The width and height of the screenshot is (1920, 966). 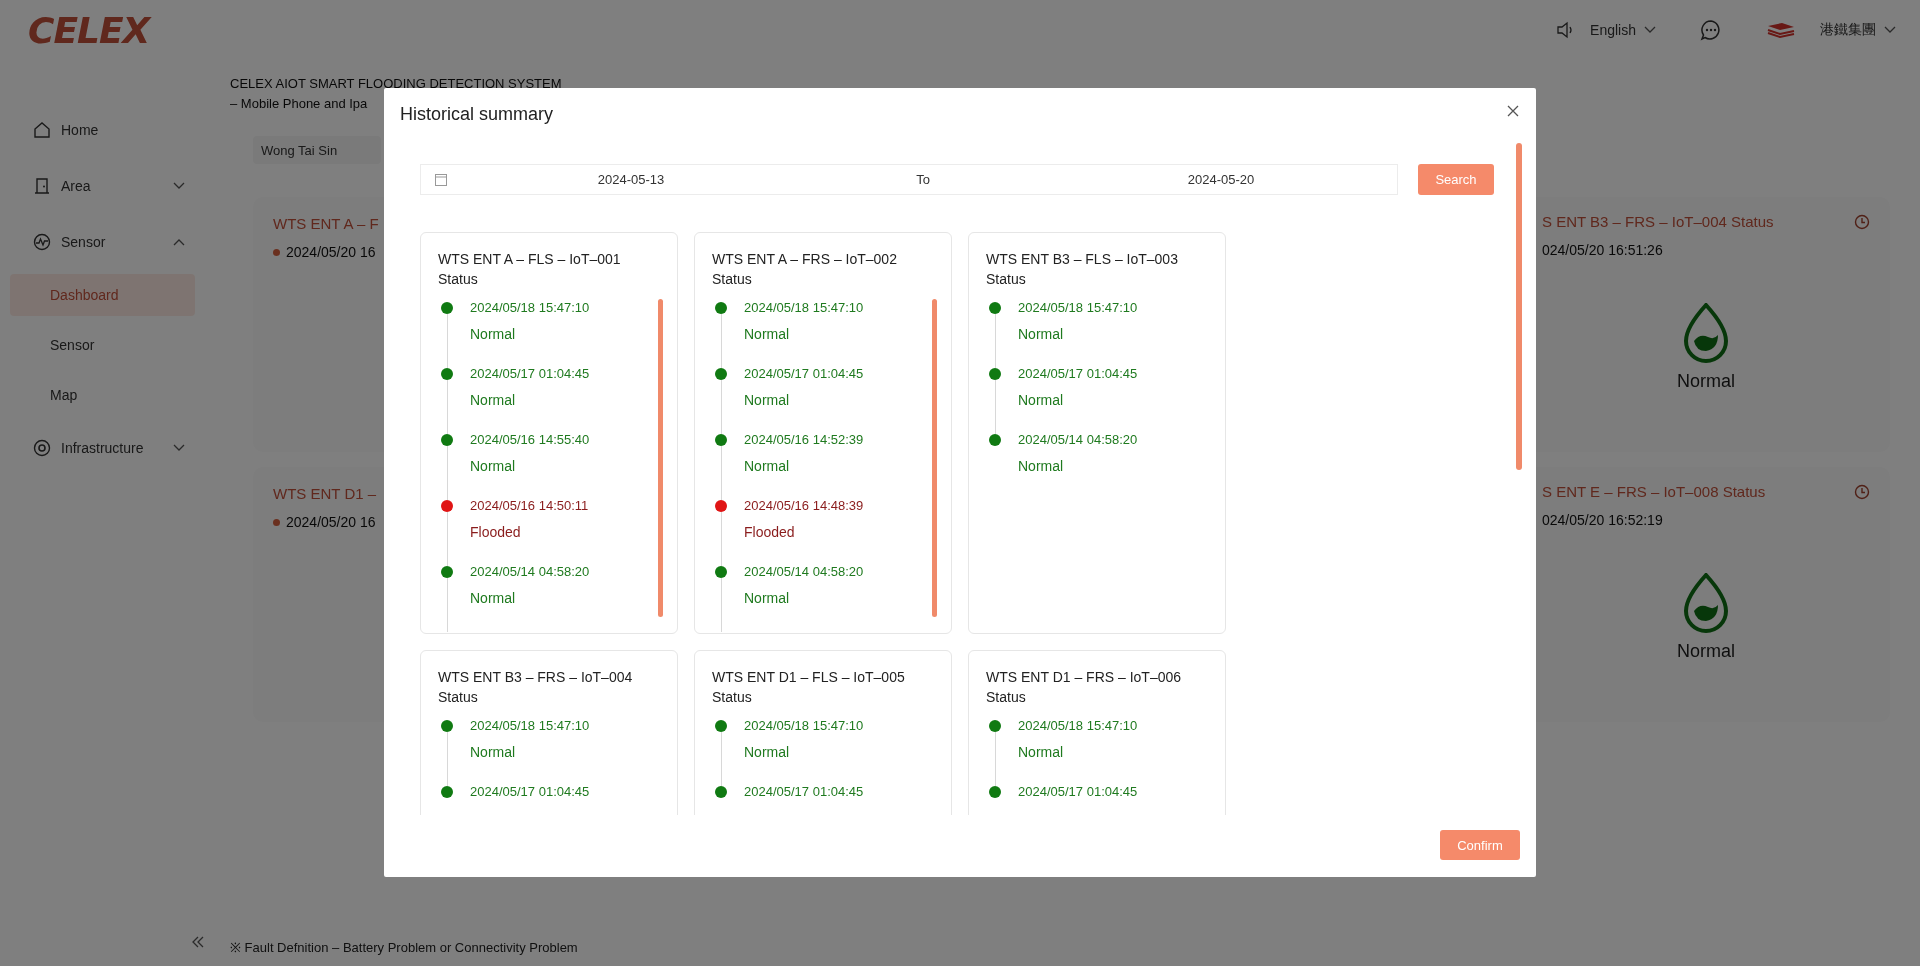 What do you see at coordinates (89, 30) in the screenshot?
I see `logo: CELEX` at bounding box center [89, 30].